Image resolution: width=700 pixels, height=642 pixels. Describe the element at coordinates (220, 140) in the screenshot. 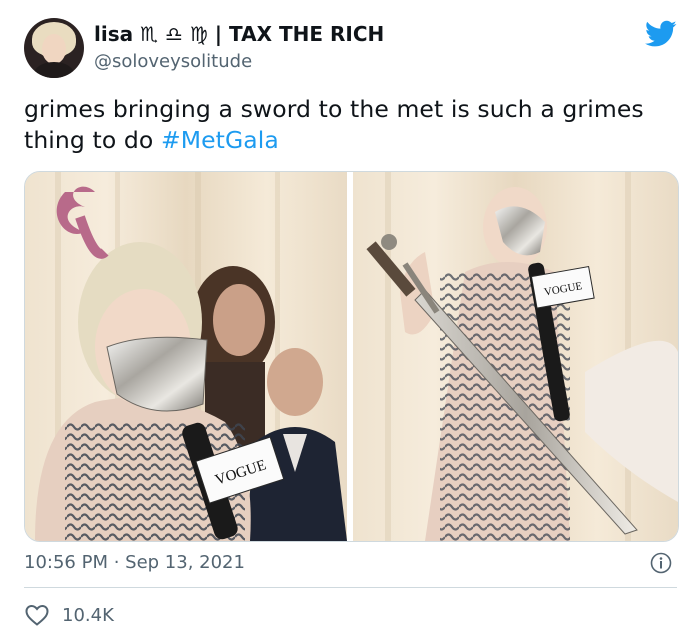

I see `hashtag-link: #MetGala` at that location.